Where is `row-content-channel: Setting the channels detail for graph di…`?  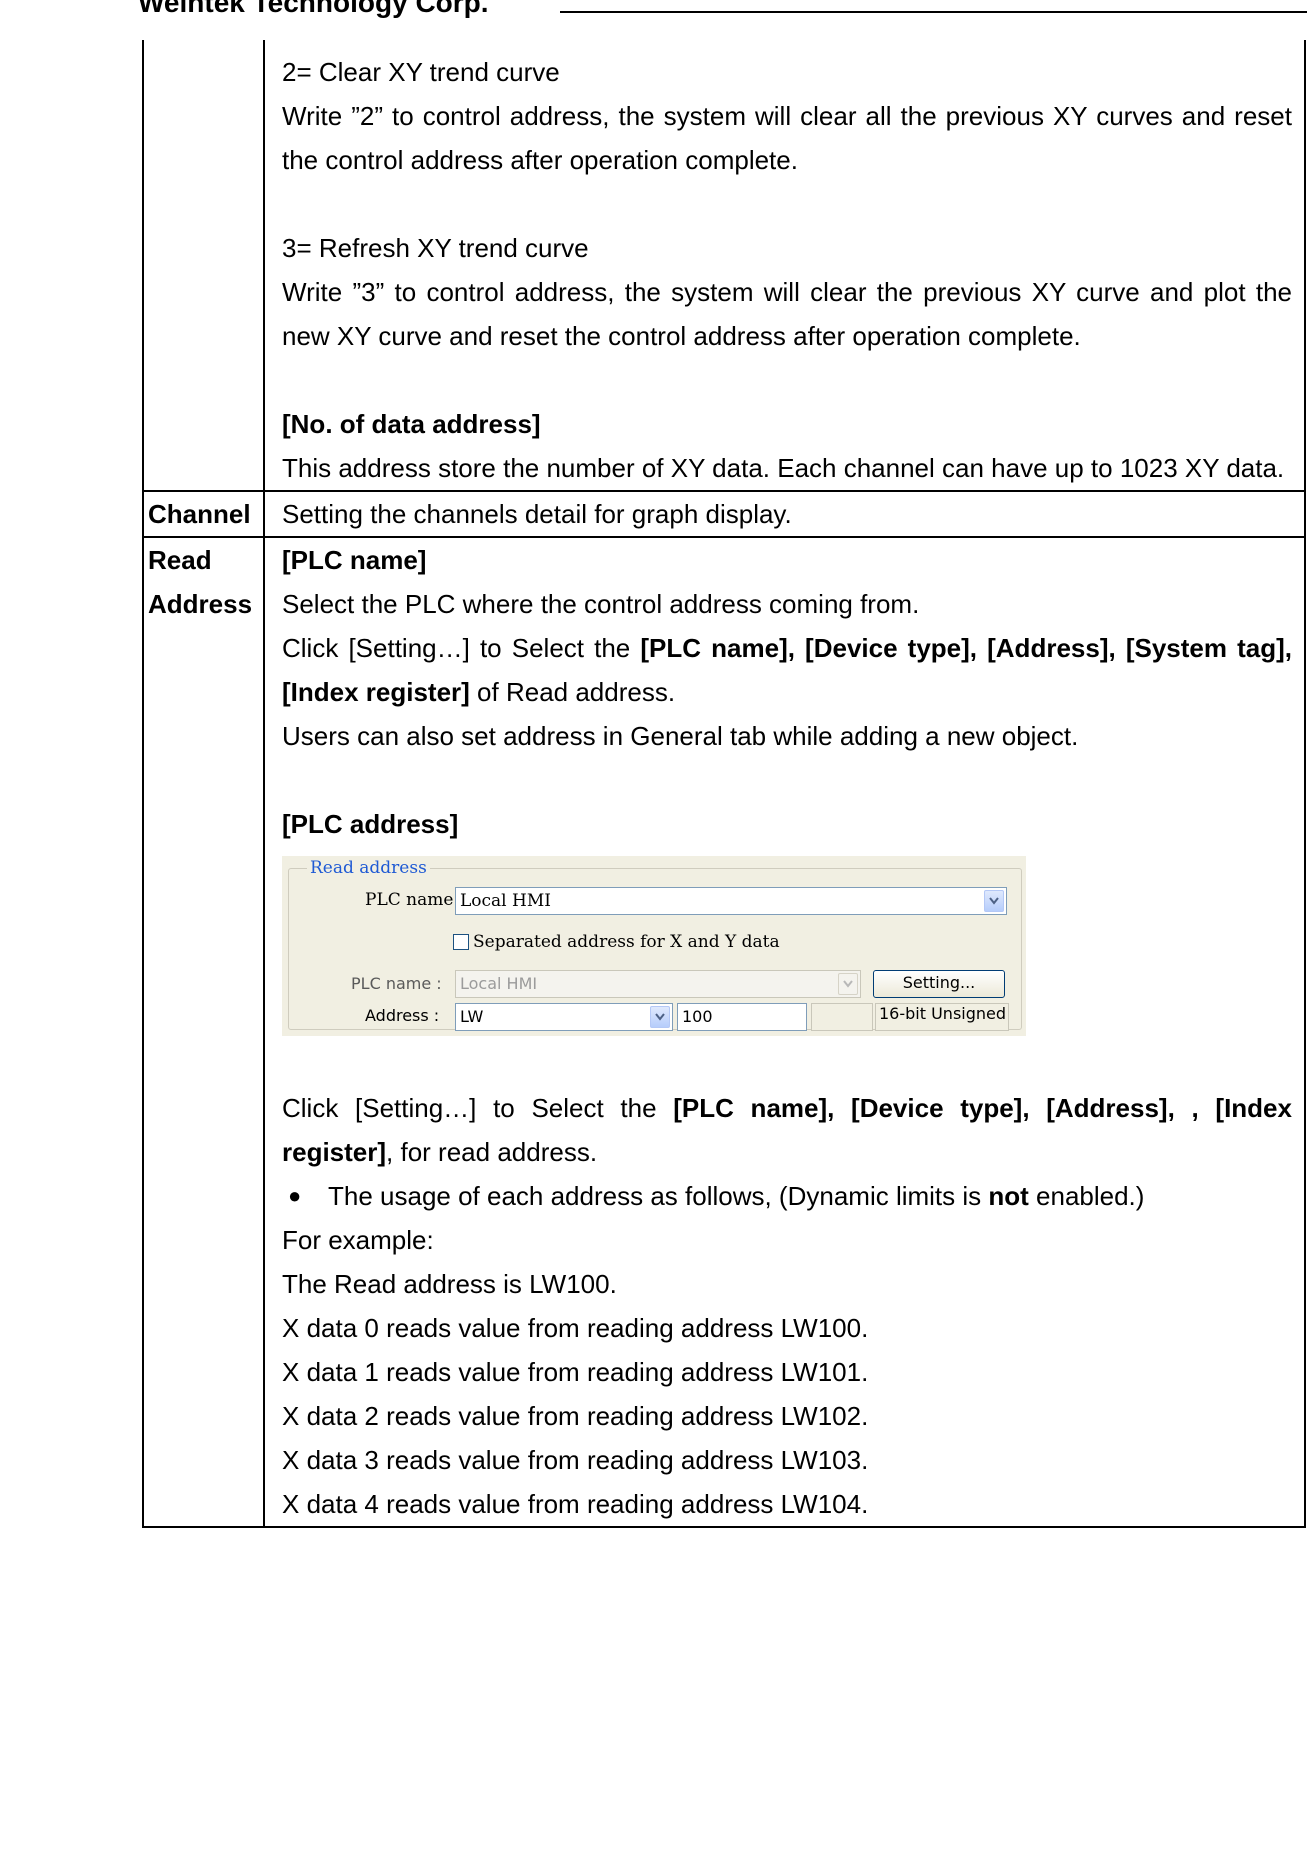 row-content-channel: Setting the channels detail for graph di… is located at coordinates (784, 514).